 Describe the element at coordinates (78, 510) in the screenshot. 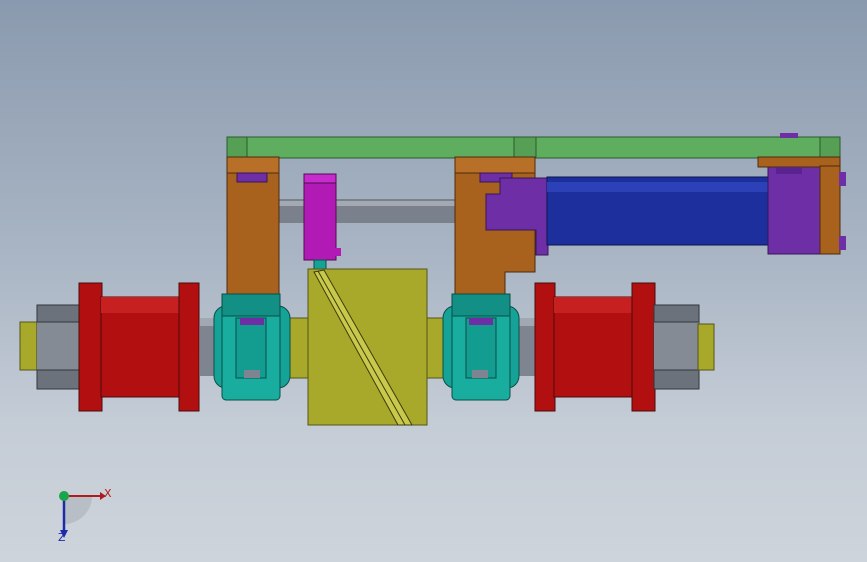

I see `triad-shadow` at that location.